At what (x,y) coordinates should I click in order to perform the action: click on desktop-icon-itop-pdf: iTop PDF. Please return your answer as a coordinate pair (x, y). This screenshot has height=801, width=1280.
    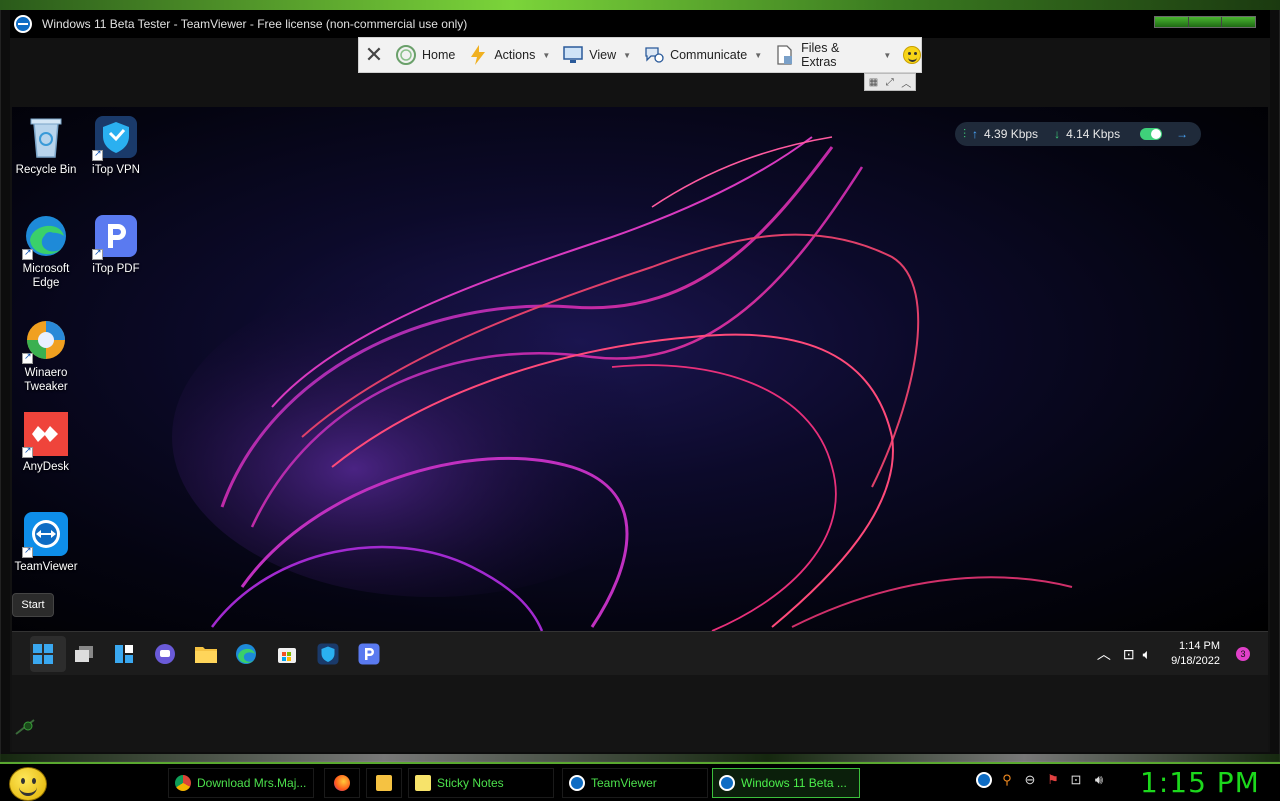
    Looking at the image, I should click on (116, 245).